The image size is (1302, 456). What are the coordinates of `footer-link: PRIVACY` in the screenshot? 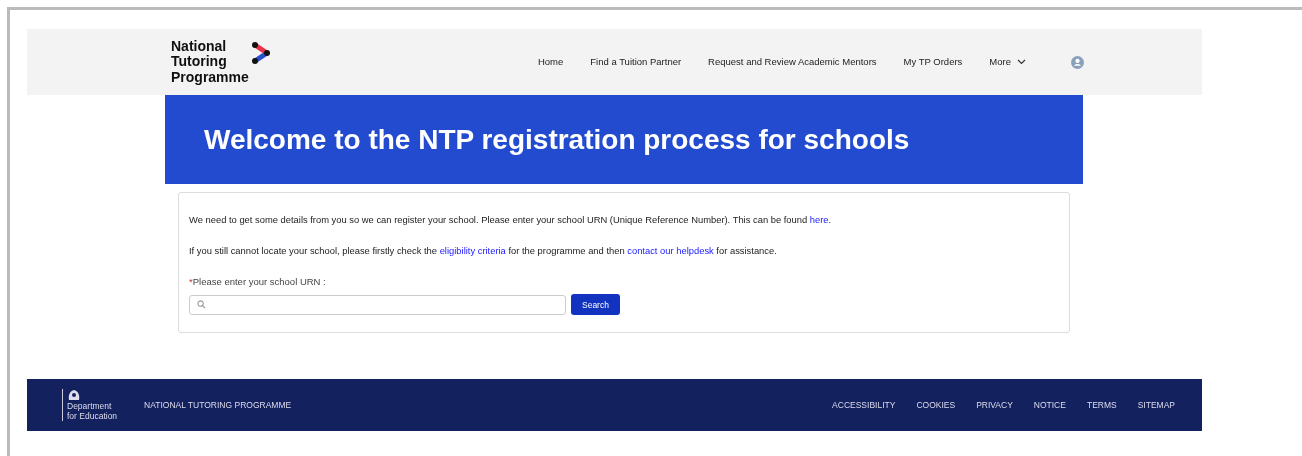 It's located at (994, 405).